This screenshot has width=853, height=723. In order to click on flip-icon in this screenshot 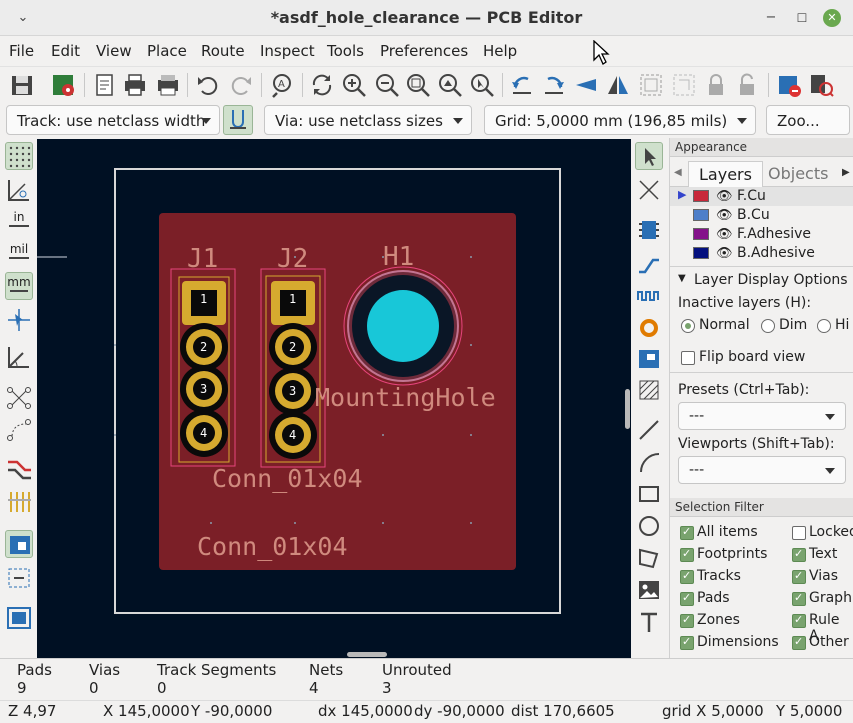, I will do `click(586, 85)`.